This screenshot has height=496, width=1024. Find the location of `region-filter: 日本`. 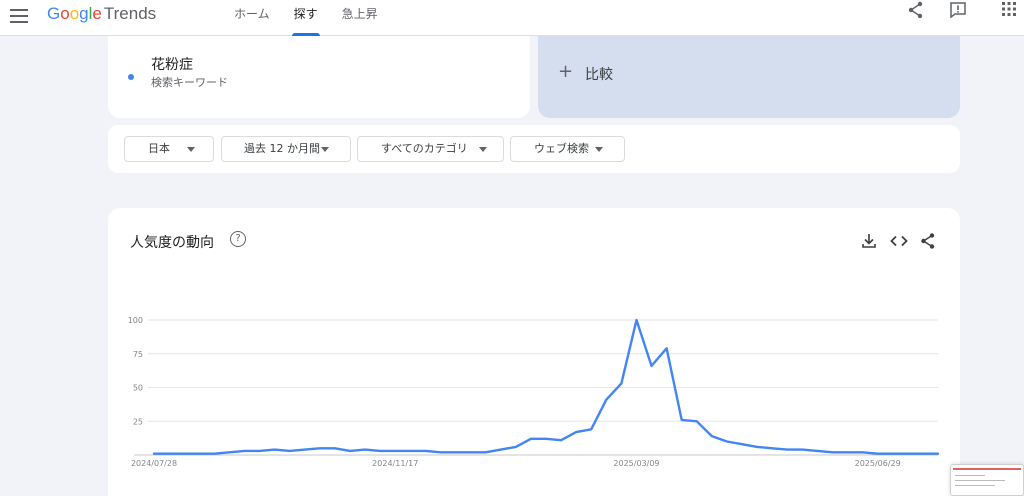

region-filter: 日本 is located at coordinates (169, 149).